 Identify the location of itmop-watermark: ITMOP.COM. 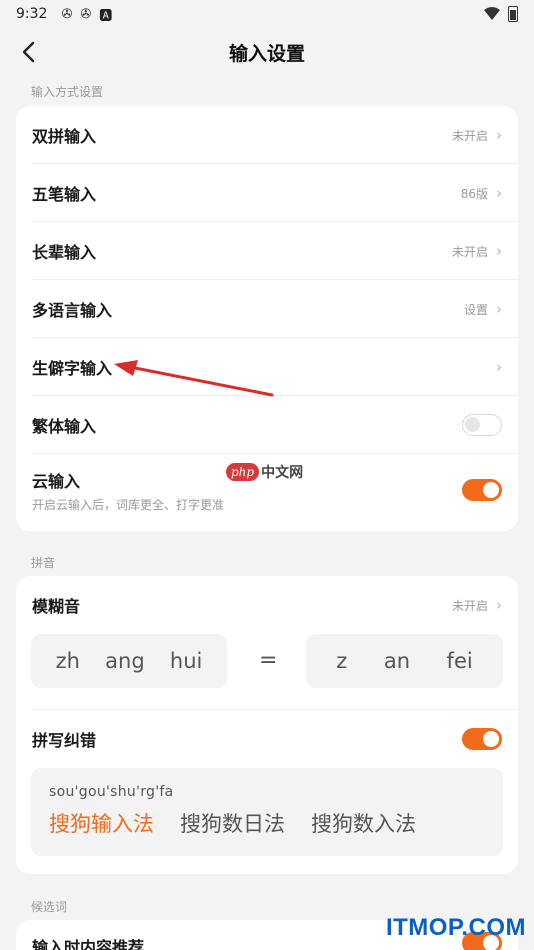
(455, 927).